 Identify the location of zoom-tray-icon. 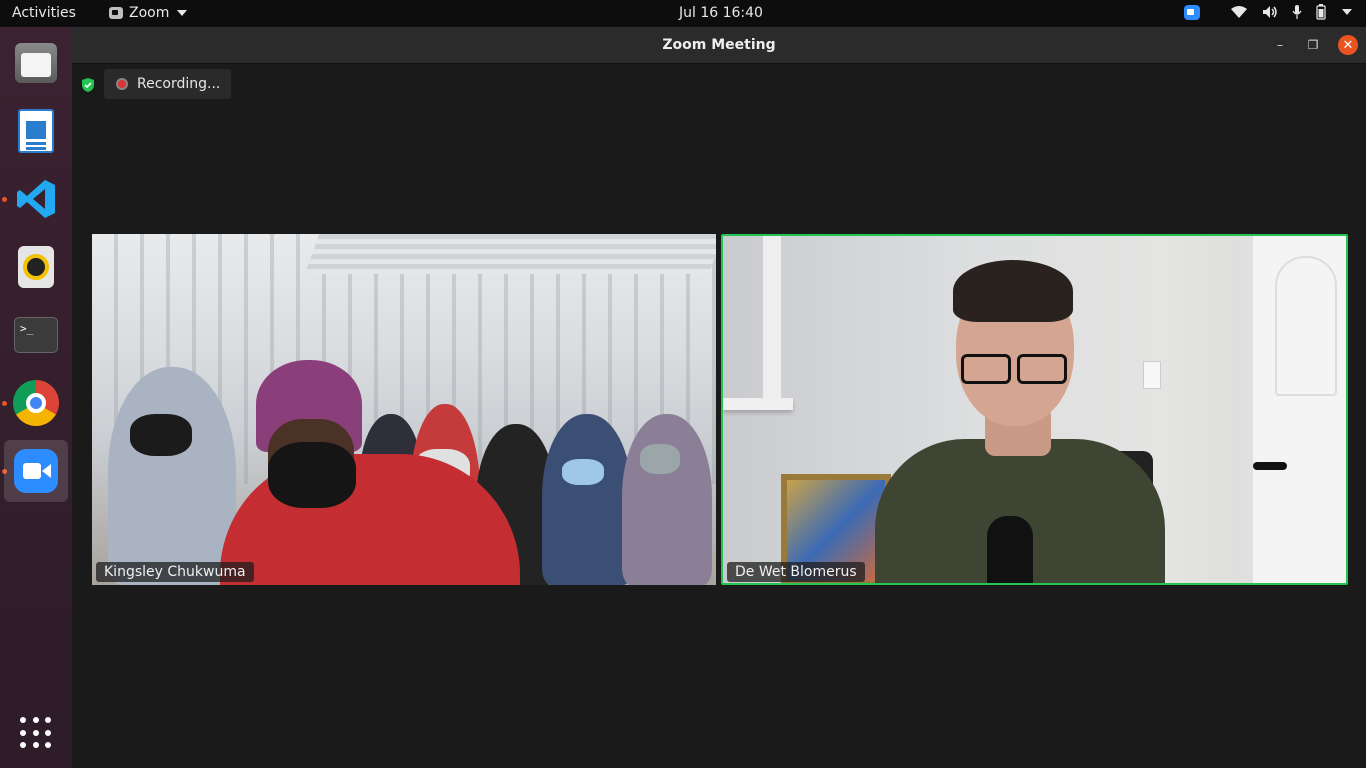
(1192, 12).